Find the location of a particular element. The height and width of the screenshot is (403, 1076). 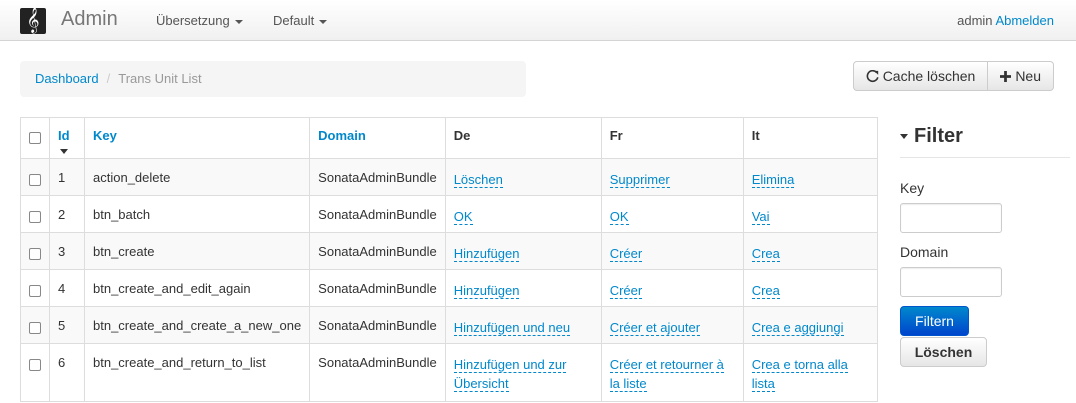

cell-fr: OK is located at coordinates (672, 214).